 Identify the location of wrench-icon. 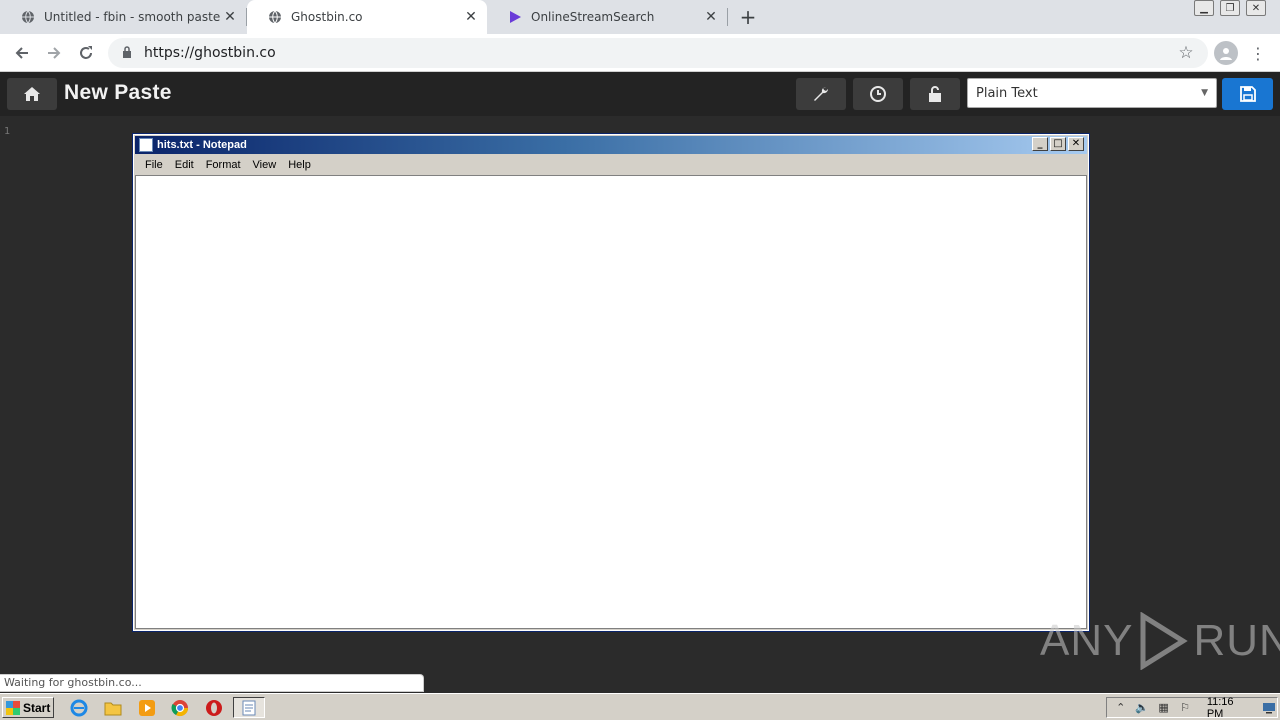
(821, 93).